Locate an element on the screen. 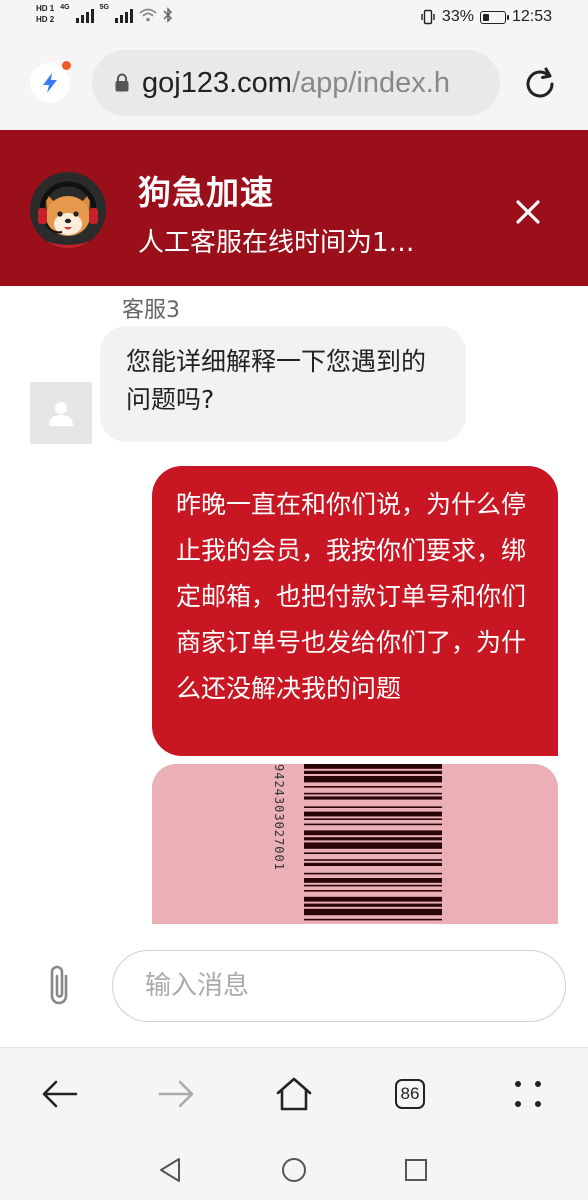  nav-recents-icon is located at coordinates (416, 1170).